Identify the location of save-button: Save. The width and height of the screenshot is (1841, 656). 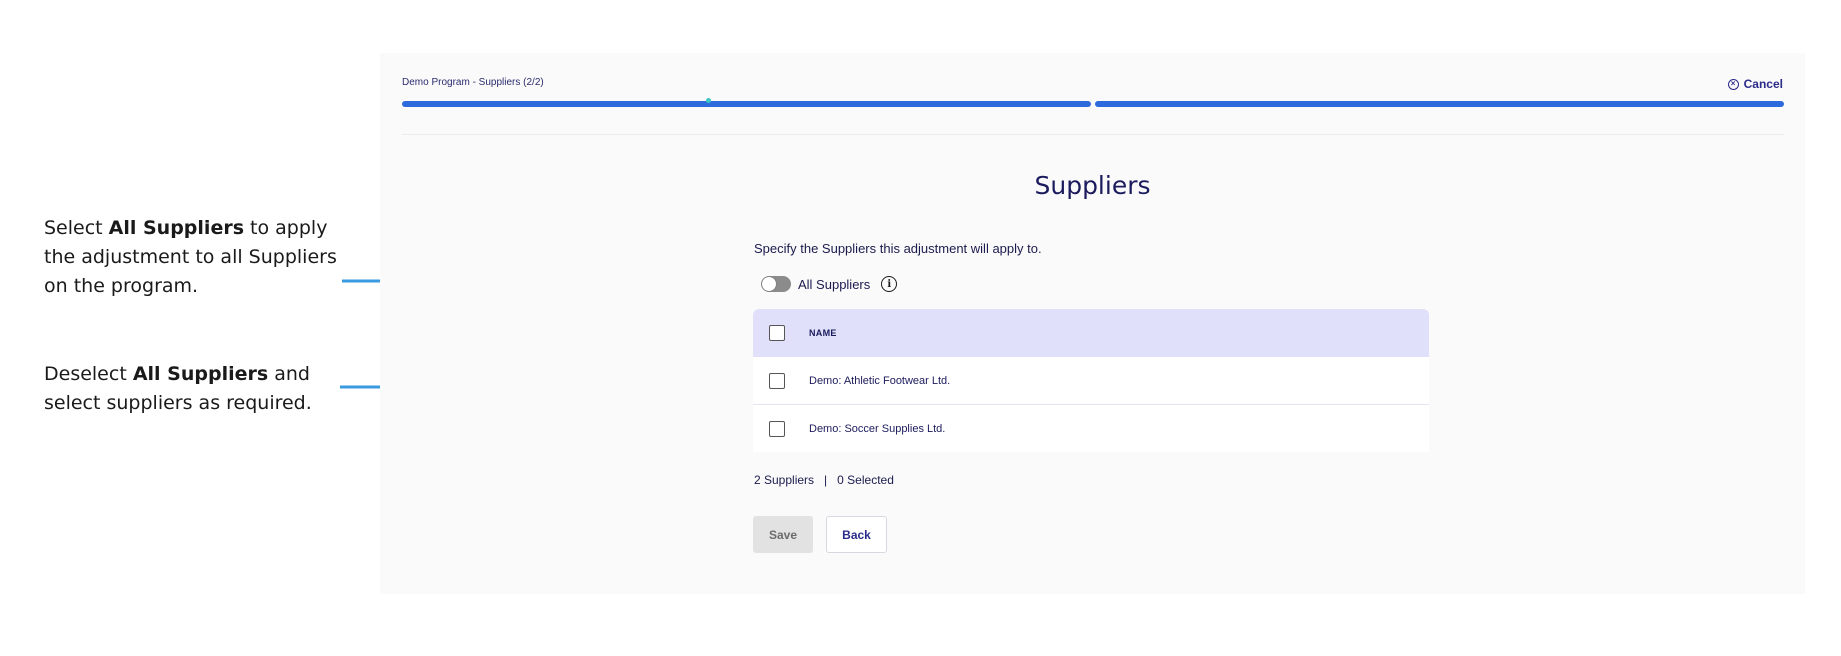
(783, 534).